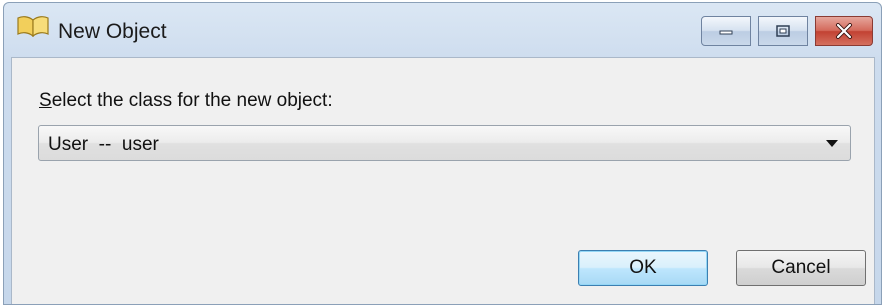  I want to click on maximize-button, so click(783, 31).